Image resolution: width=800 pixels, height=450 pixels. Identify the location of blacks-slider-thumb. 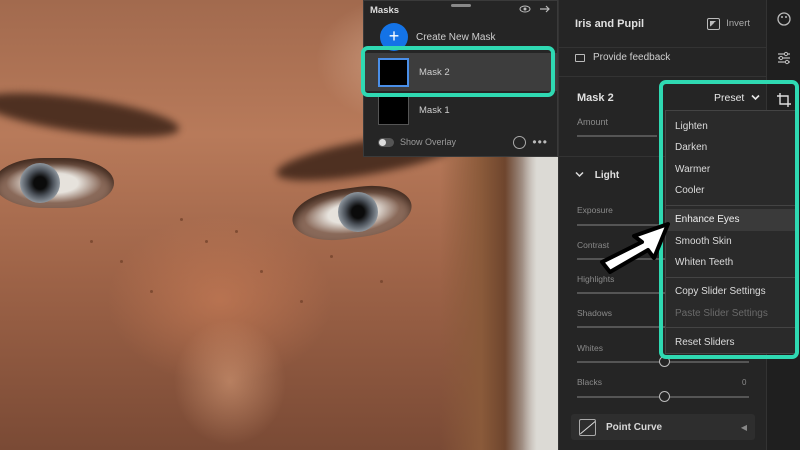
(664, 396).